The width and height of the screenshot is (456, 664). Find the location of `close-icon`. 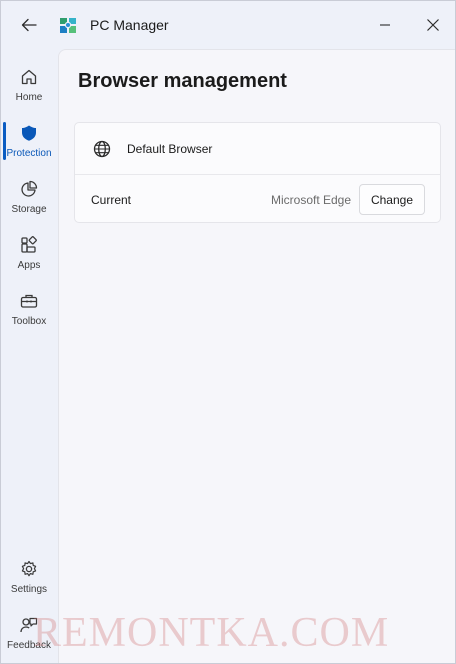

close-icon is located at coordinates (433, 25).